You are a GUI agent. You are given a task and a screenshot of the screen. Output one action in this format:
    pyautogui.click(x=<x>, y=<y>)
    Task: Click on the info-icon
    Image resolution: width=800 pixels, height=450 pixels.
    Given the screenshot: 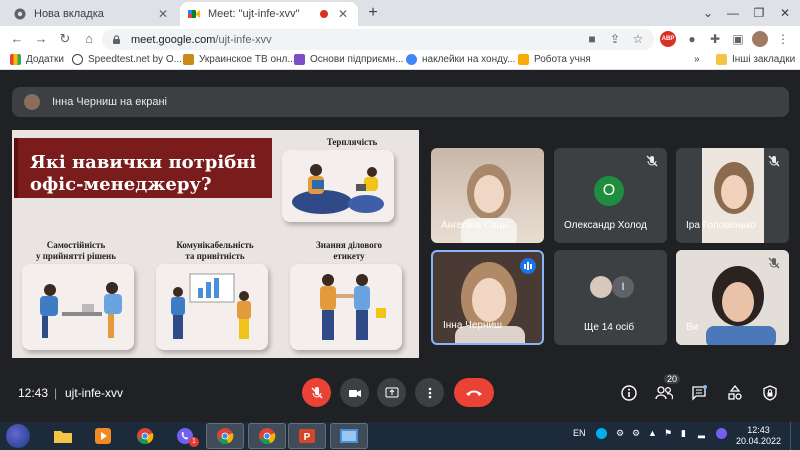 What is the action you would take?
    pyautogui.click(x=629, y=393)
    